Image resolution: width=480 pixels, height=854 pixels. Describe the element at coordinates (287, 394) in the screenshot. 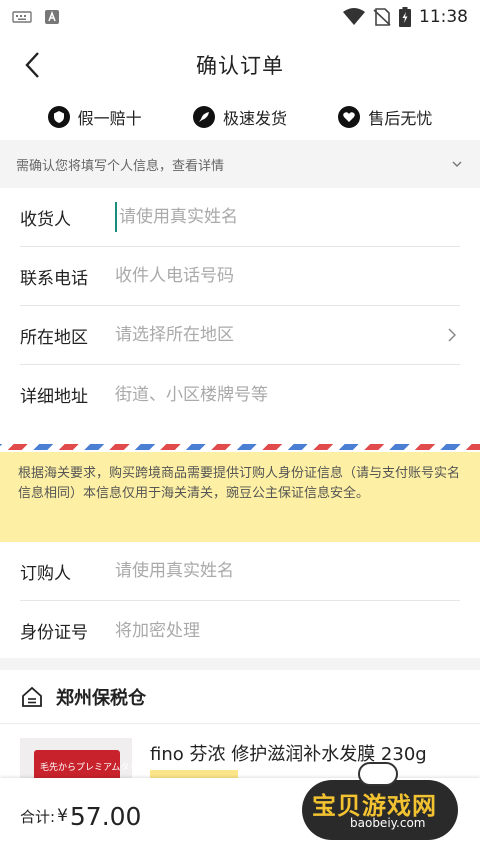

I see `address-input` at that location.